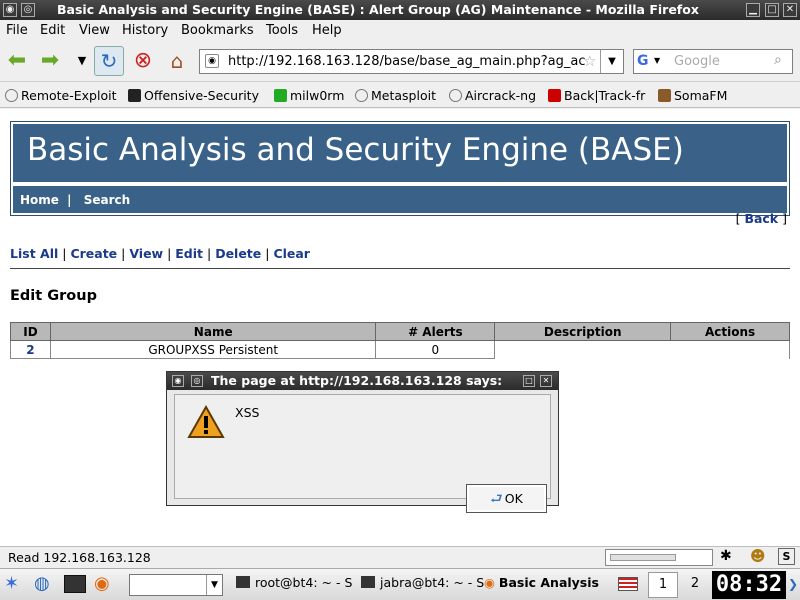  Describe the element at coordinates (177, 61) in the screenshot. I see `home-icon: ⌂` at that location.